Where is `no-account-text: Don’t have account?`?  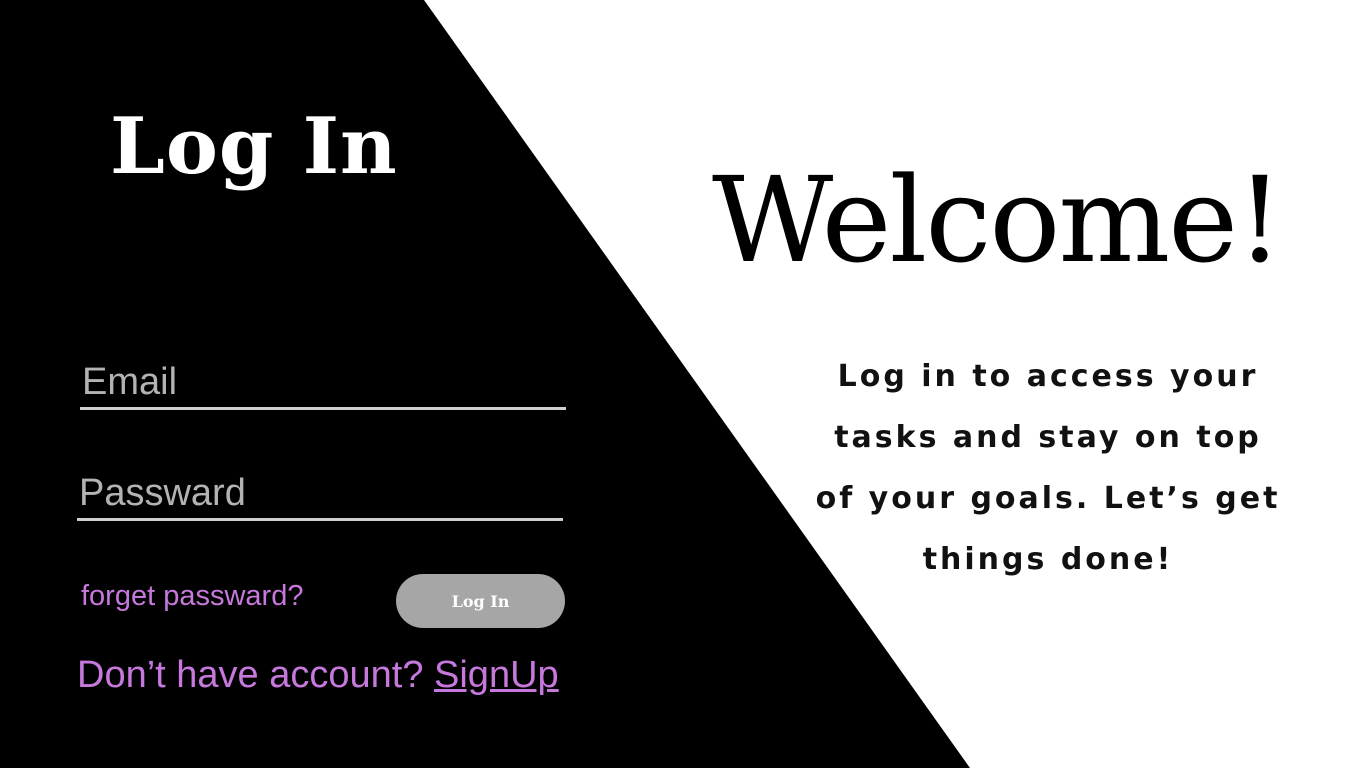 no-account-text: Don’t have account? is located at coordinates (250, 675).